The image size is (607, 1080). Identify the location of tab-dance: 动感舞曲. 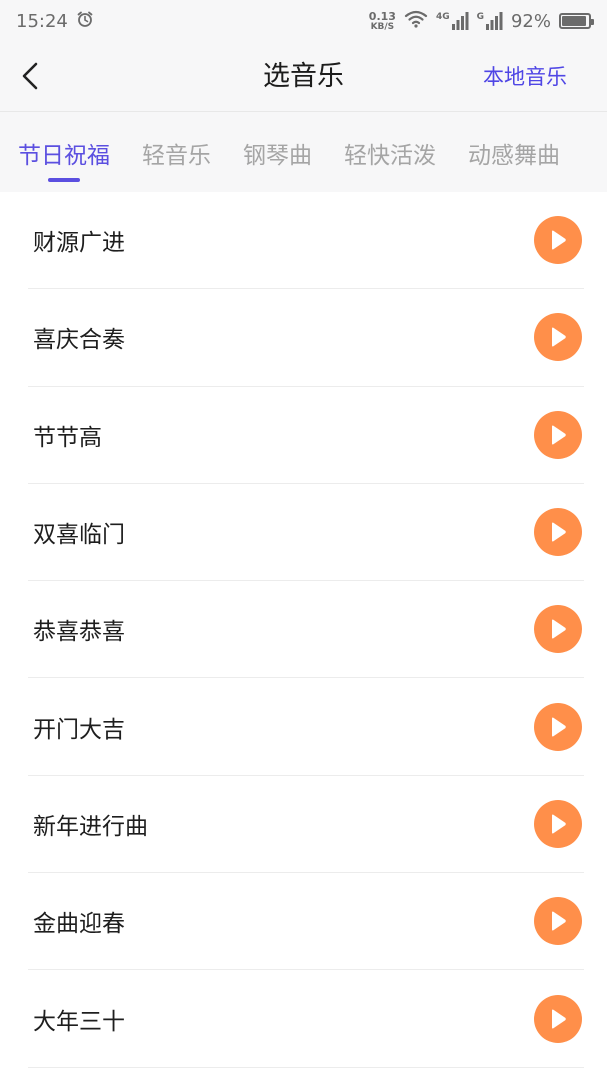
(514, 152).